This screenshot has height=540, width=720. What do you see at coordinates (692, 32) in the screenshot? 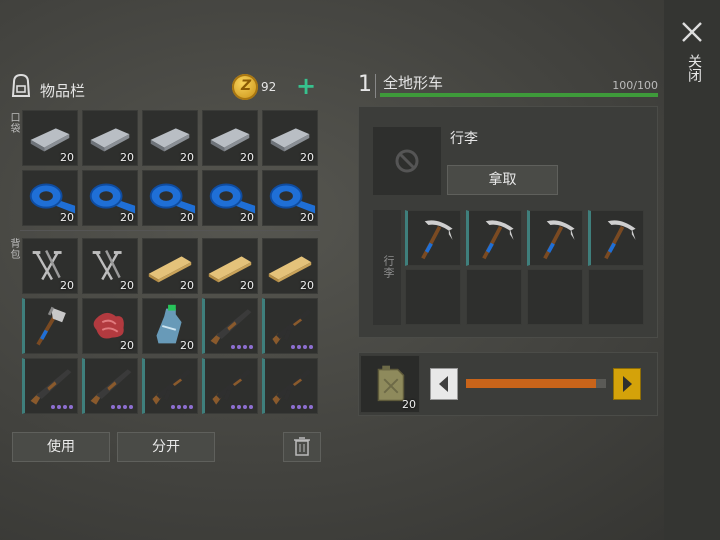
I see `close-icon` at bounding box center [692, 32].